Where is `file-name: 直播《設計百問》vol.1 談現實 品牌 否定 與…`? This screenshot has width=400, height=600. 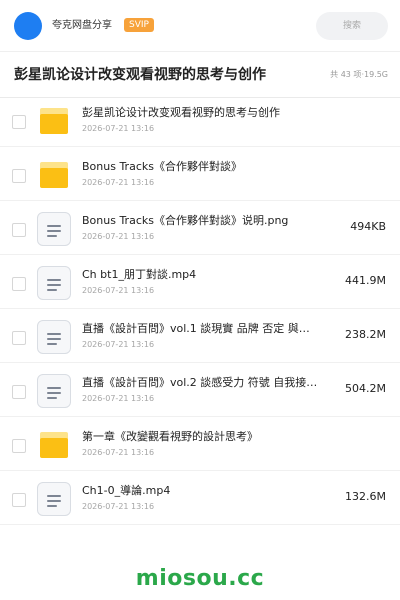
file-name: 直播《設計百問》vol.1 談現實 品牌 否定 與… is located at coordinates (202, 328).